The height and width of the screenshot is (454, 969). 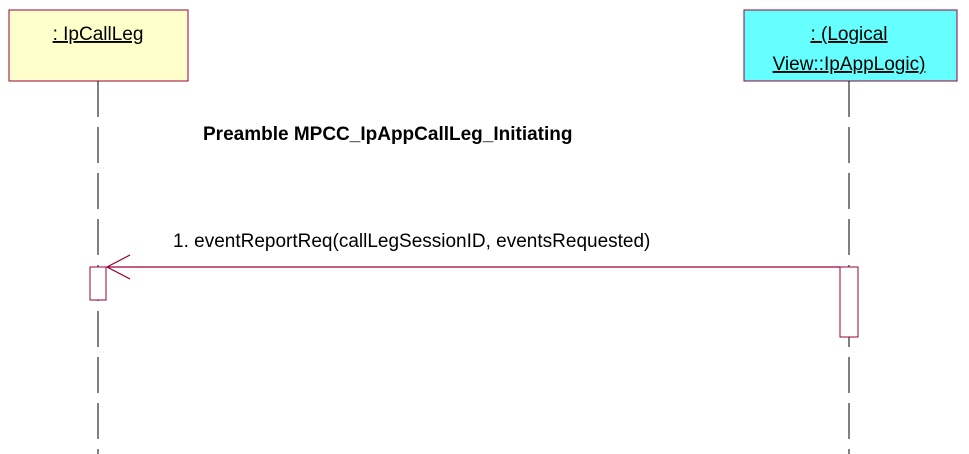 What do you see at coordinates (388, 134) in the screenshot?
I see `diagram-title: Preamble MPCC_IpAppCallLeg_Initiating` at bounding box center [388, 134].